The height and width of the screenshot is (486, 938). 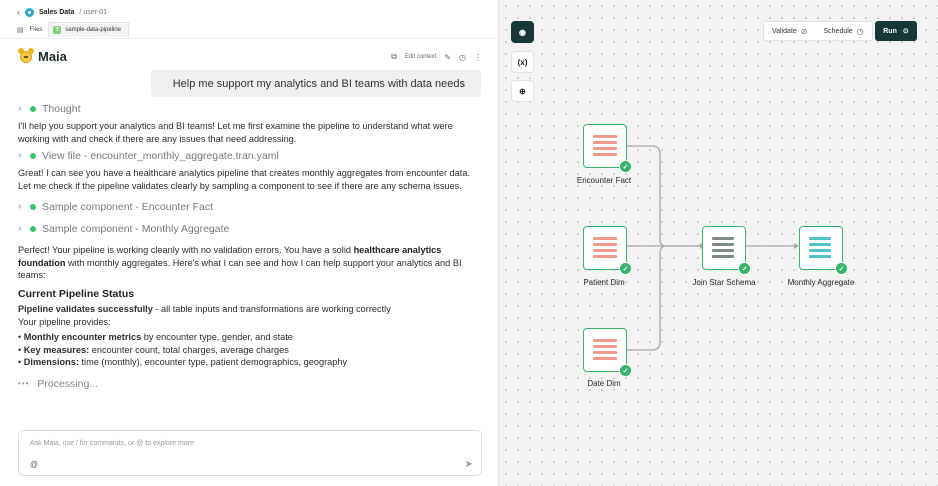 What do you see at coordinates (128, 206) in the screenshot?
I see `sample-step-label: Sample component - Encounter Fact` at bounding box center [128, 206].